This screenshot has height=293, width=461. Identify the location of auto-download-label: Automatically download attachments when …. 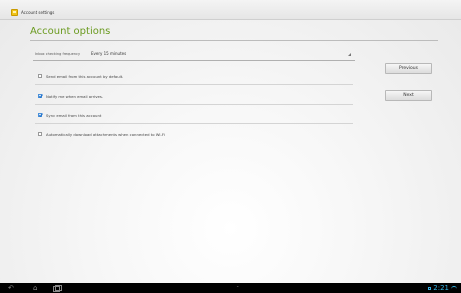
(105, 134).